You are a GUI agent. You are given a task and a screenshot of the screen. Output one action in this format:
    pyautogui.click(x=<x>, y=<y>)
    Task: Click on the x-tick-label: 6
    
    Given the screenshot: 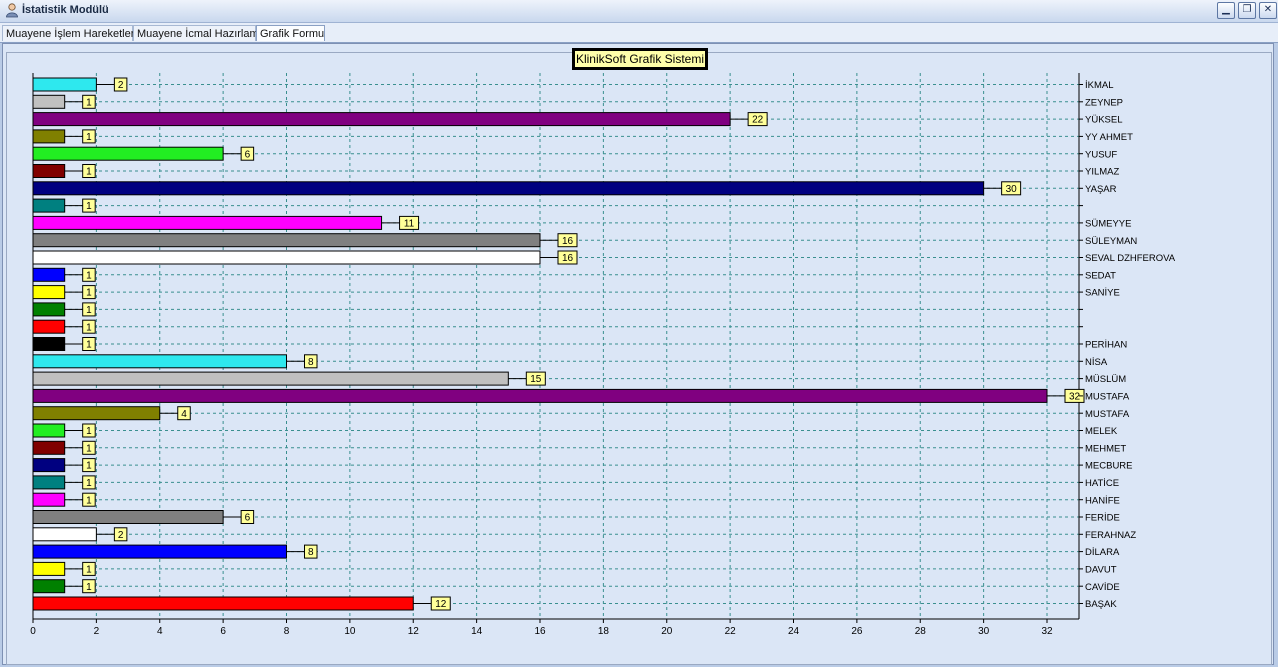 What is the action you would take?
    pyautogui.click(x=223, y=631)
    